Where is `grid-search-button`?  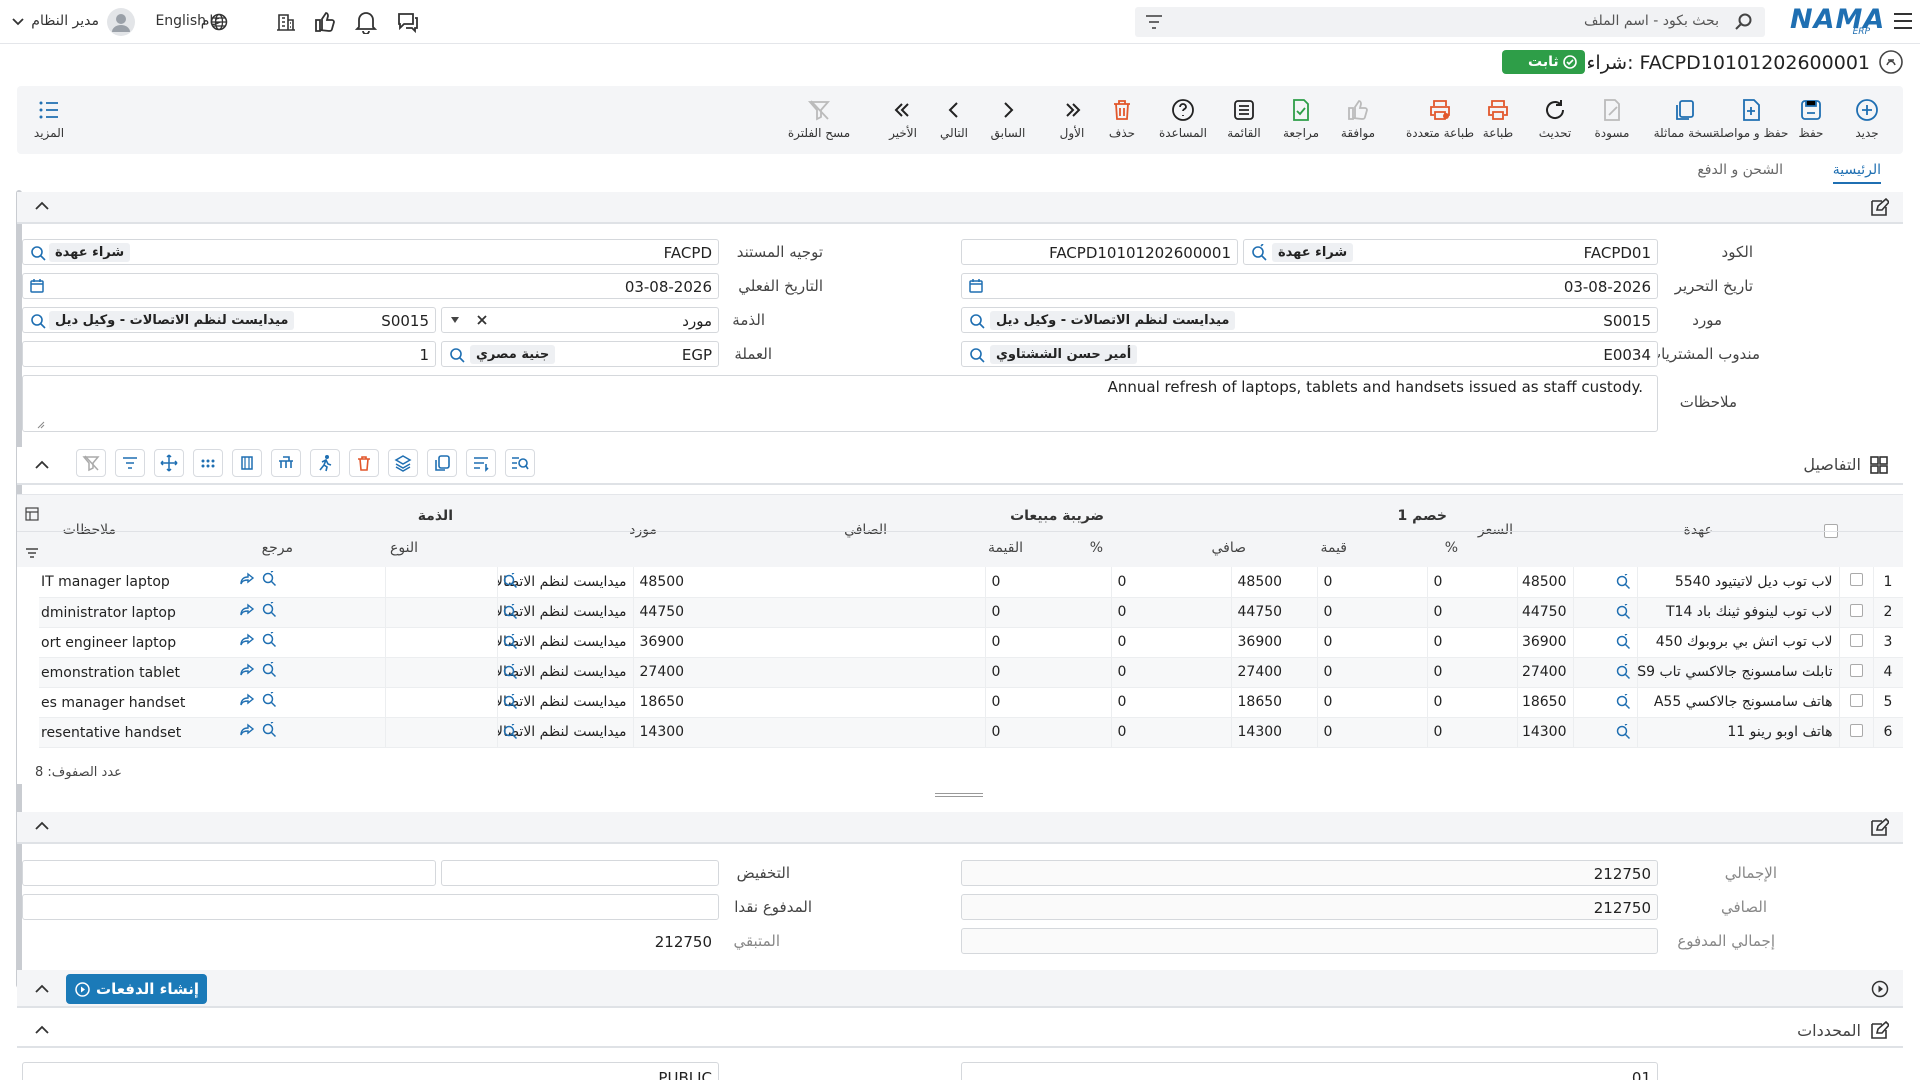
grid-search-button is located at coordinates (520, 463).